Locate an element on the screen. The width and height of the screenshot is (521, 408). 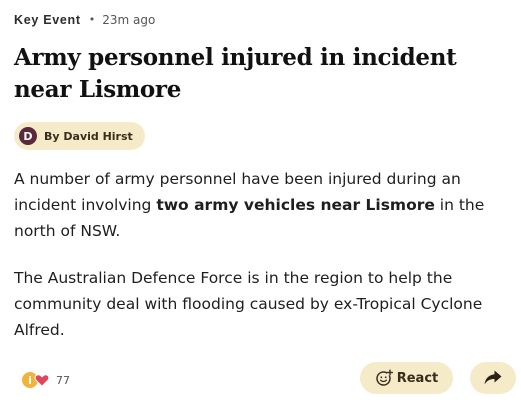
share-arrow-icon is located at coordinates (493, 377).